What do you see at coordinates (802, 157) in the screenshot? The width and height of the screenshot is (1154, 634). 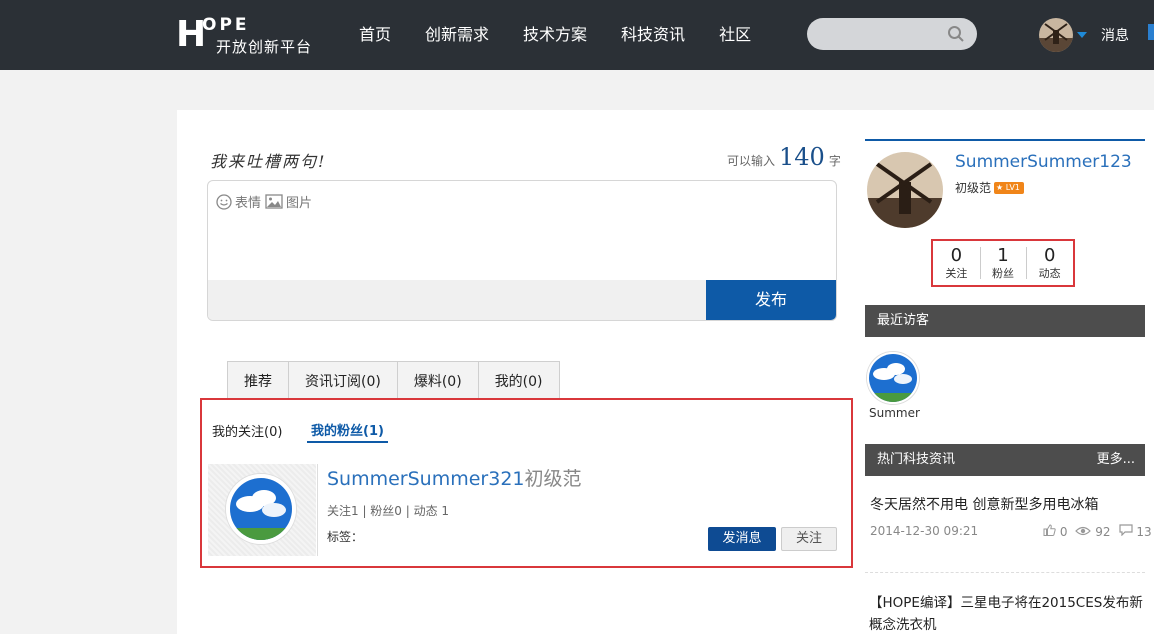 I see `char-counter-value: 140` at bounding box center [802, 157].